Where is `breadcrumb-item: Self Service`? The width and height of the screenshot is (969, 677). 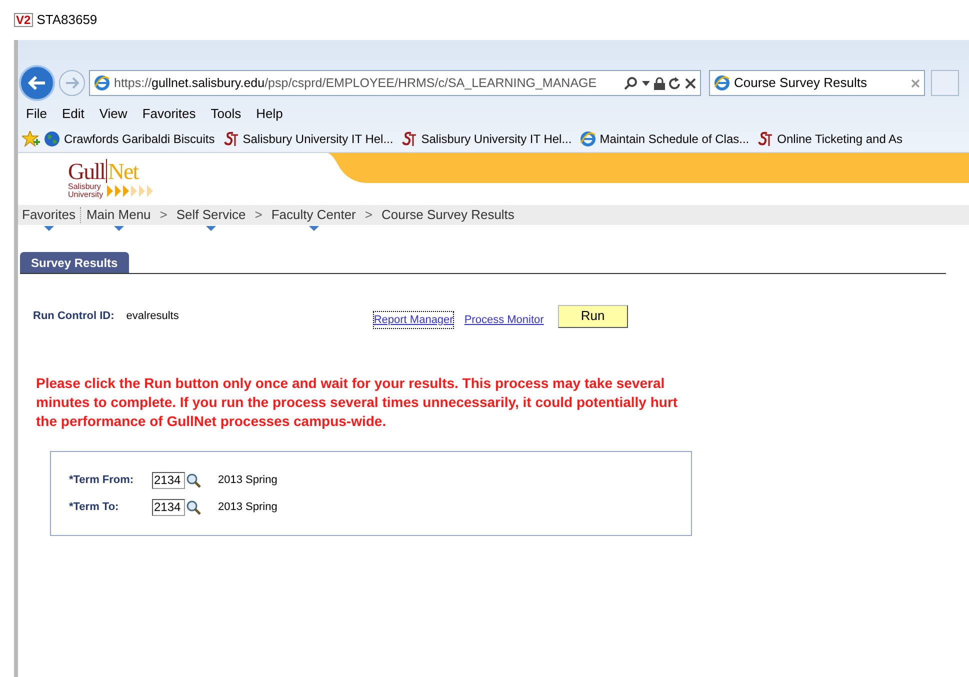 breadcrumb-item: Self Service is located at coordinates (211, 215).